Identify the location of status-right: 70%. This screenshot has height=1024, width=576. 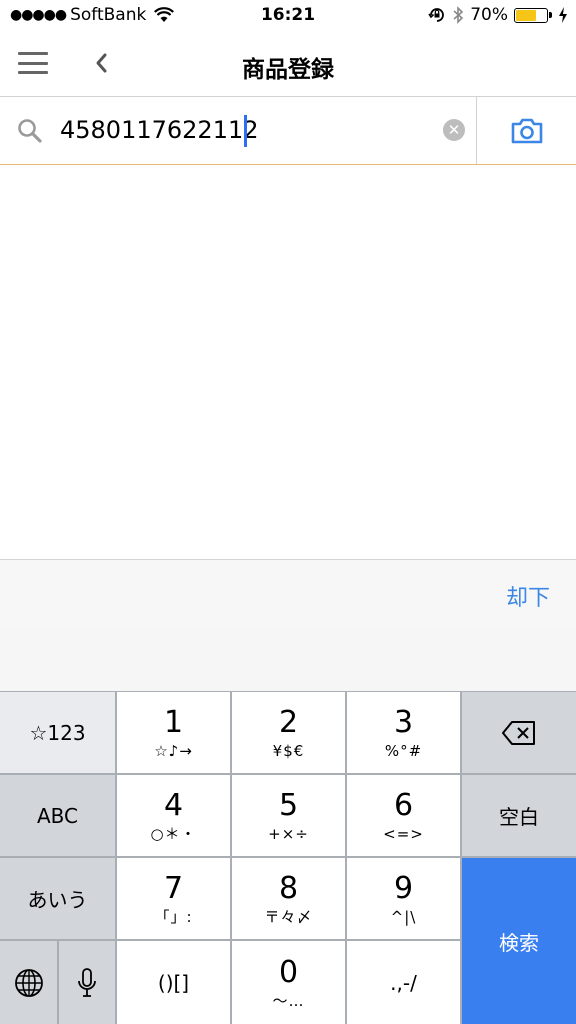
(495, 15).